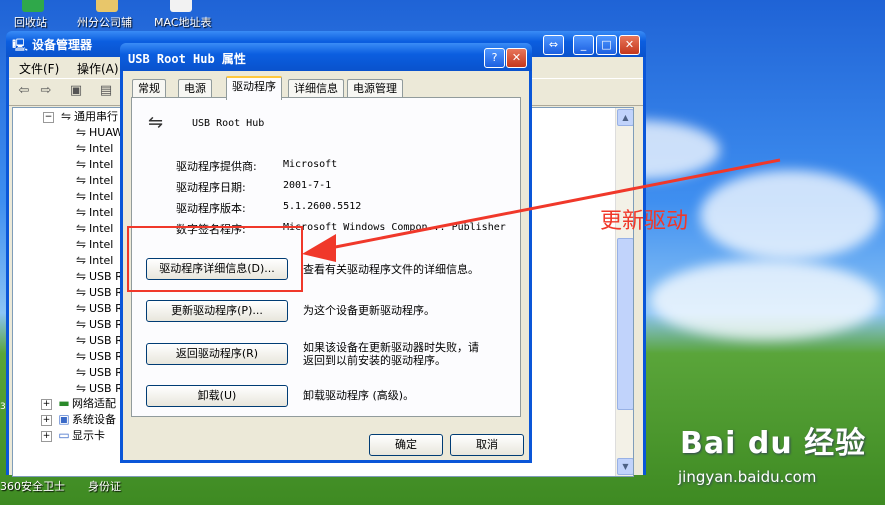 Image resolution: width=885 pixels, height=505 pixels. What do you see at coordinates (773, 443) in the screenshot?
I see `watermark-logo: Bai du 经验` at bounding box center [773, 443].